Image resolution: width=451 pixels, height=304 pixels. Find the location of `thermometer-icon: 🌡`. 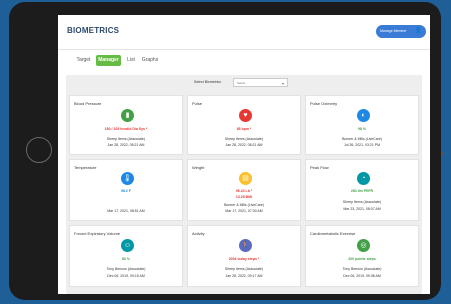

thermometer-icon: 🌡 is located at coordinates (127, 178).